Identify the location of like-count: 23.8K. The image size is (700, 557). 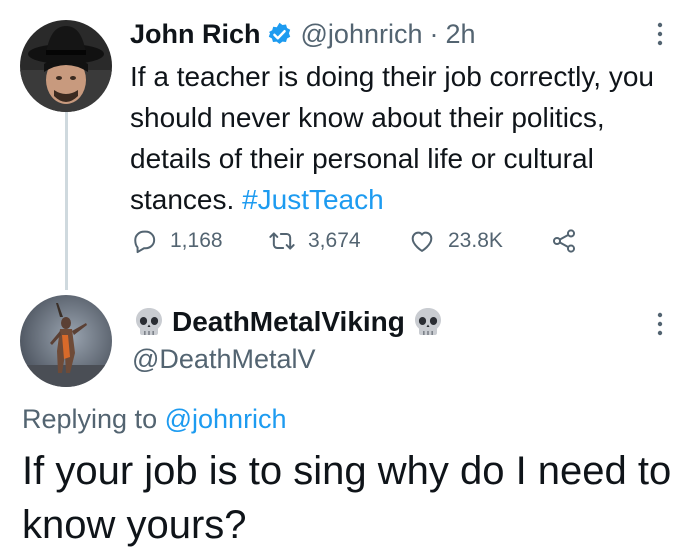
(475, 240).